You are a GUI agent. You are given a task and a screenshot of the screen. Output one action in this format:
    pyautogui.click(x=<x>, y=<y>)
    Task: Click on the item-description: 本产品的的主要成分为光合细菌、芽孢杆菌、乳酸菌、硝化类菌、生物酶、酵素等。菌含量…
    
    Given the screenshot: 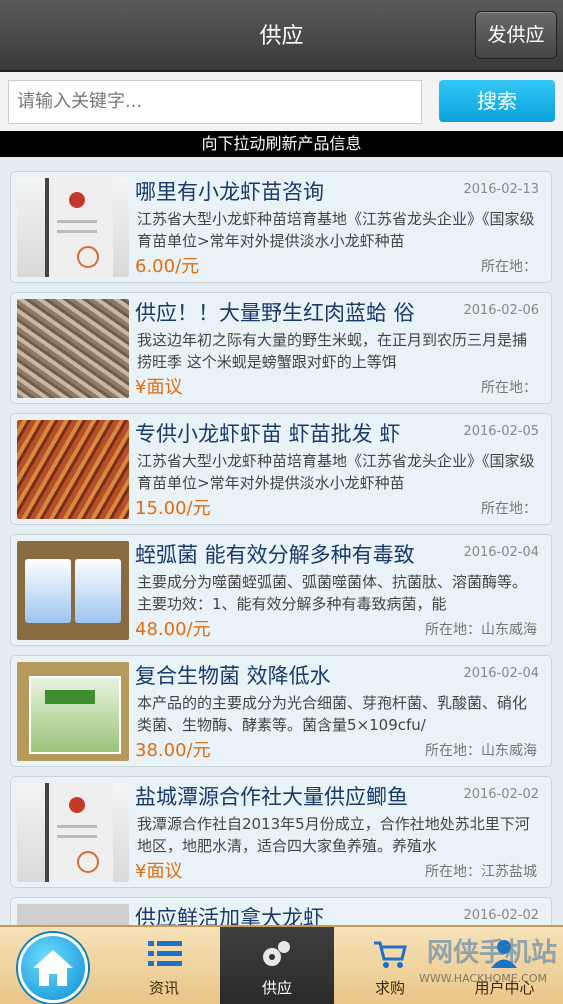 What is the action you would take?
    pyautogui.click(x=332, y=714)
    